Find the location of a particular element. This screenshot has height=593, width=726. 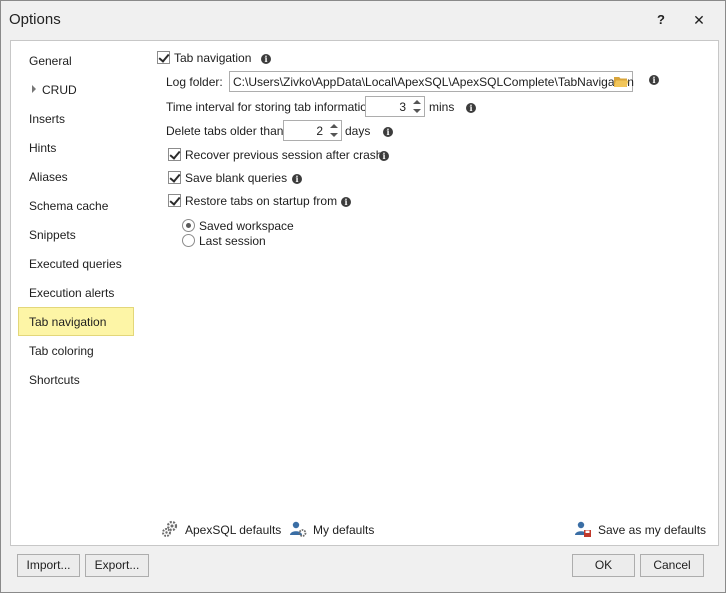

save-blank-queries-checkbox is located at coordinates (174, 177).